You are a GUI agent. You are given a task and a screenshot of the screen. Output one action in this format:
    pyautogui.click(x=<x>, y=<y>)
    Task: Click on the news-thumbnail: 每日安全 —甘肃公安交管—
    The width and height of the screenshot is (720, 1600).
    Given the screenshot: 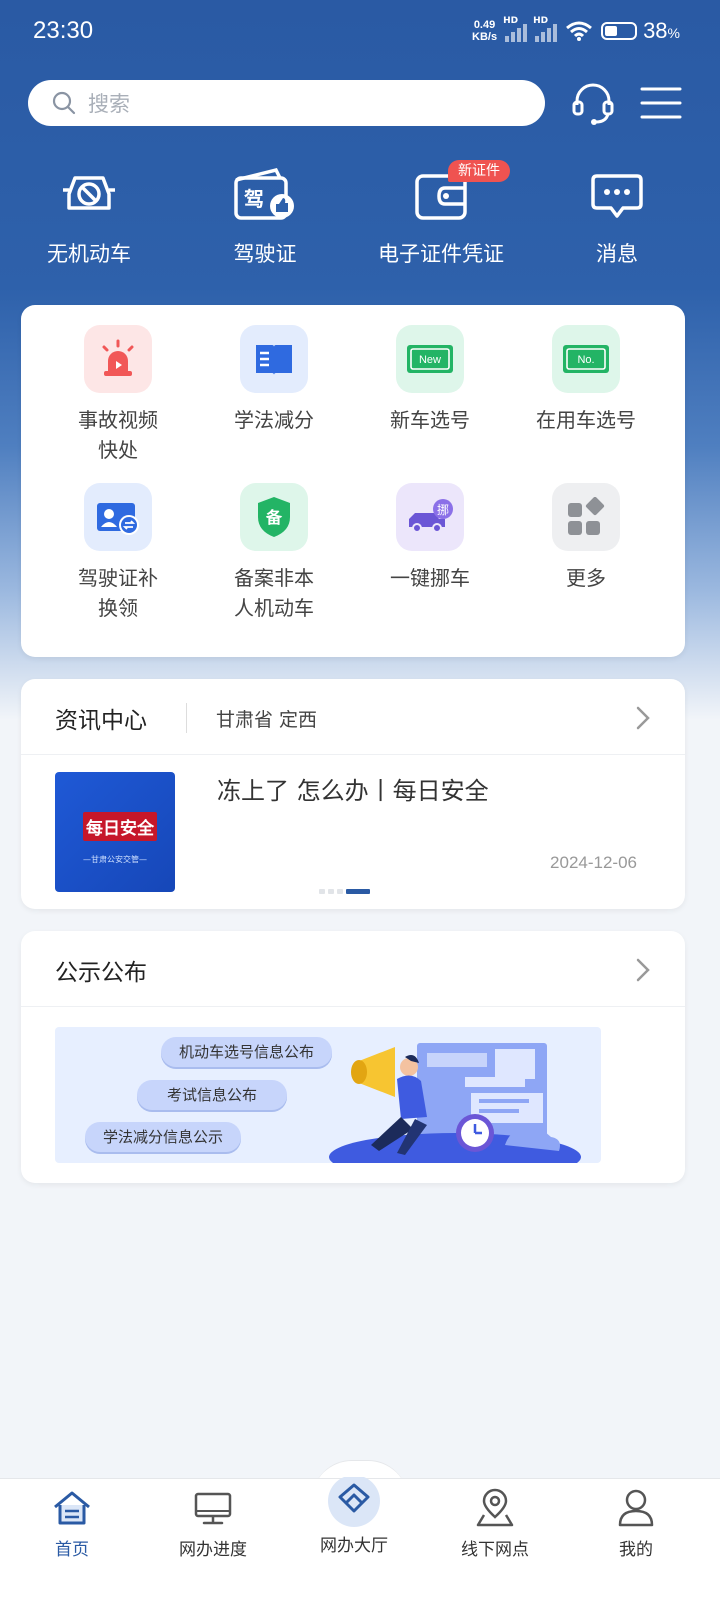 What is the action you would take?
    pyautogui.click(x=115, y=832)
    